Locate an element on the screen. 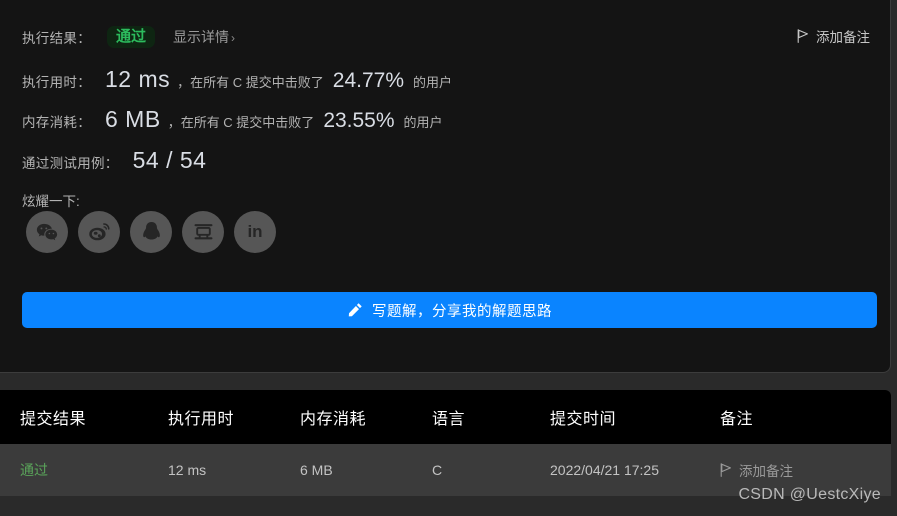 The width and height of the screenshot is (897, 516). show-detail-label: 显示详情 is located at coordinates (201, 37).